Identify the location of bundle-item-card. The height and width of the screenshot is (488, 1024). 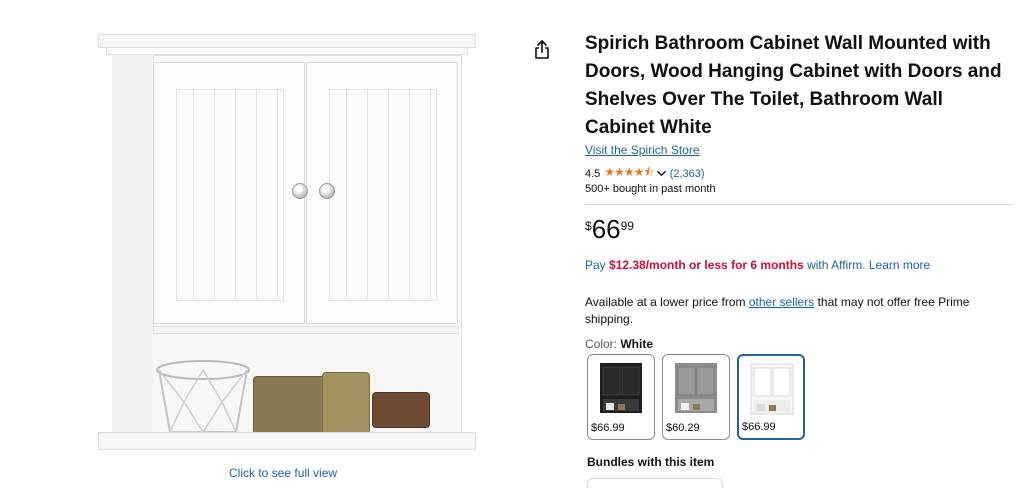
(655, 483).